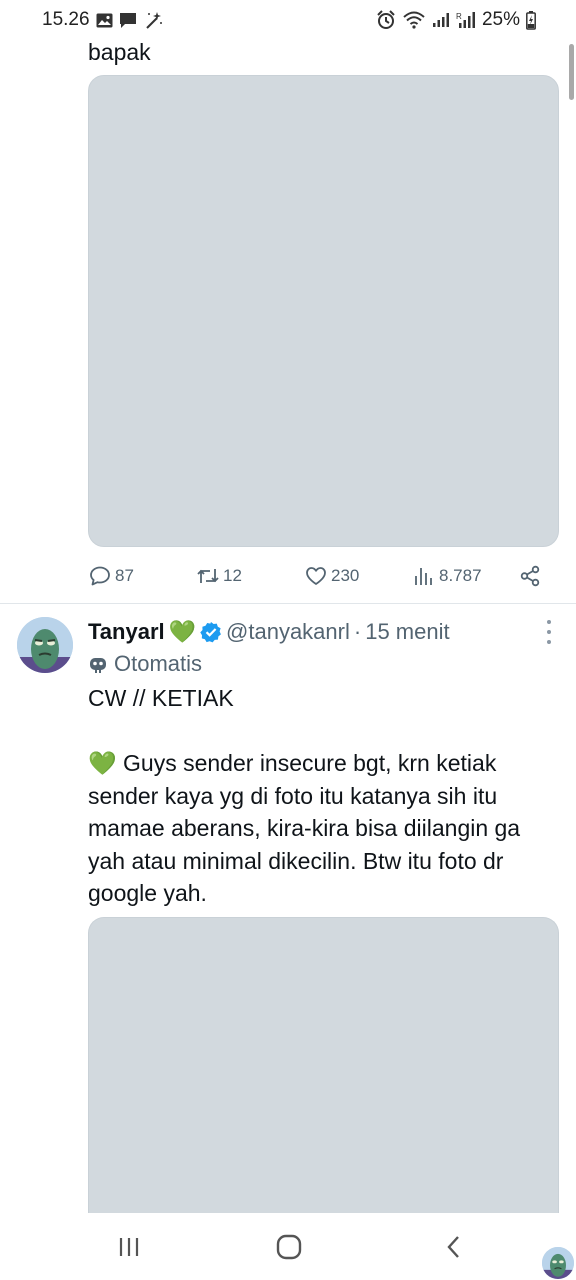 The width and height of the screenshot is (576, 1280). What do you see at coordinates (98, 664) in the screenshot?
I see `bot-icon` at bounding box center [98, 664].